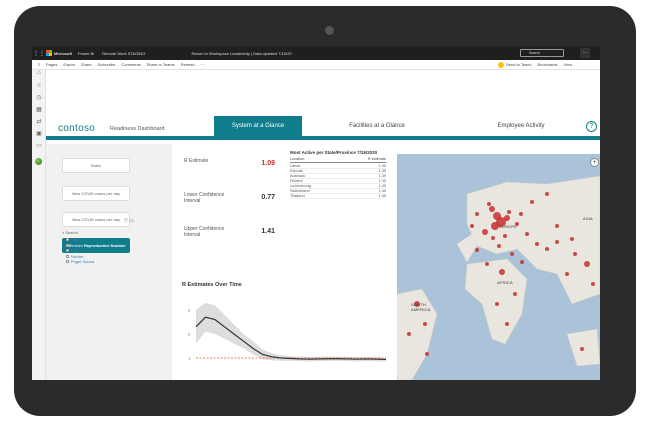 The width and height of the screenshot is (650, 423). I want to click on workspaces-icon: ▣, so click(39, 136).